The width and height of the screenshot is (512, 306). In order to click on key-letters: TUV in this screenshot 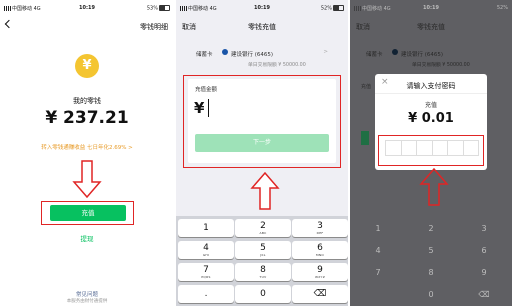, I will do `click(263, 277)`.